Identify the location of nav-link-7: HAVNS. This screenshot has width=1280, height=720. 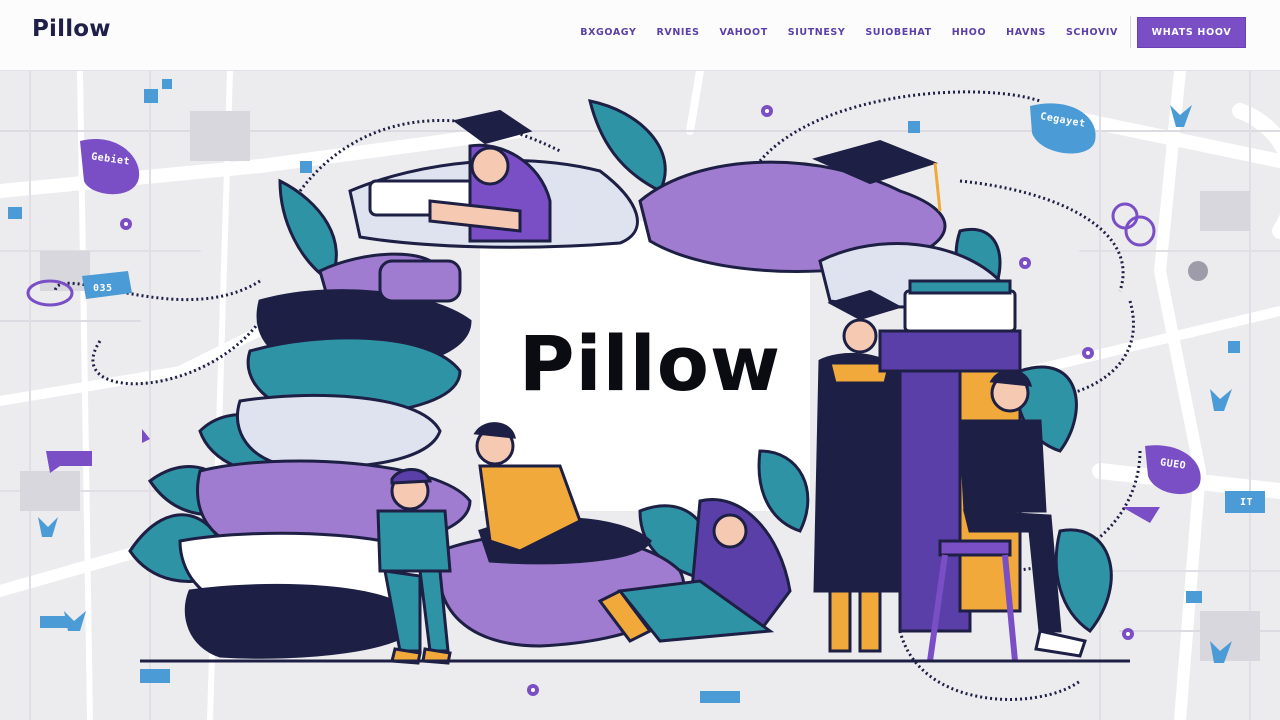
(1026, 32).